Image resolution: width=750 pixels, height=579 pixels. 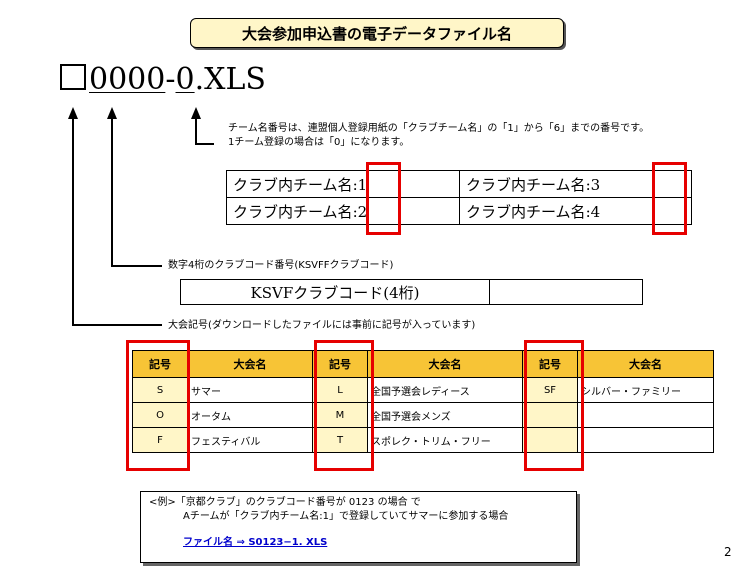 What do you see at coordinates (346, 516) in the screenshot?
I see `example-line-2: Aチームが「クラブ内チーム名:1」で登録していてサマーに参加する場合` at bounding box center [346, 516].